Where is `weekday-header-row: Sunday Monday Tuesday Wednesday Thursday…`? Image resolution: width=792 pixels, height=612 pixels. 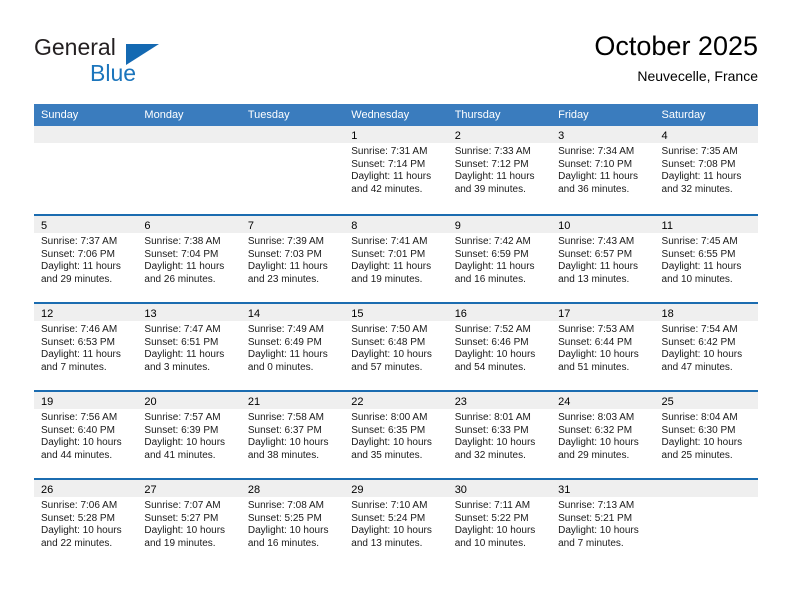 weekday-header-row: Sunday Monday Tuesday Wednesday Thursday… is located at coordinates (396, 115).